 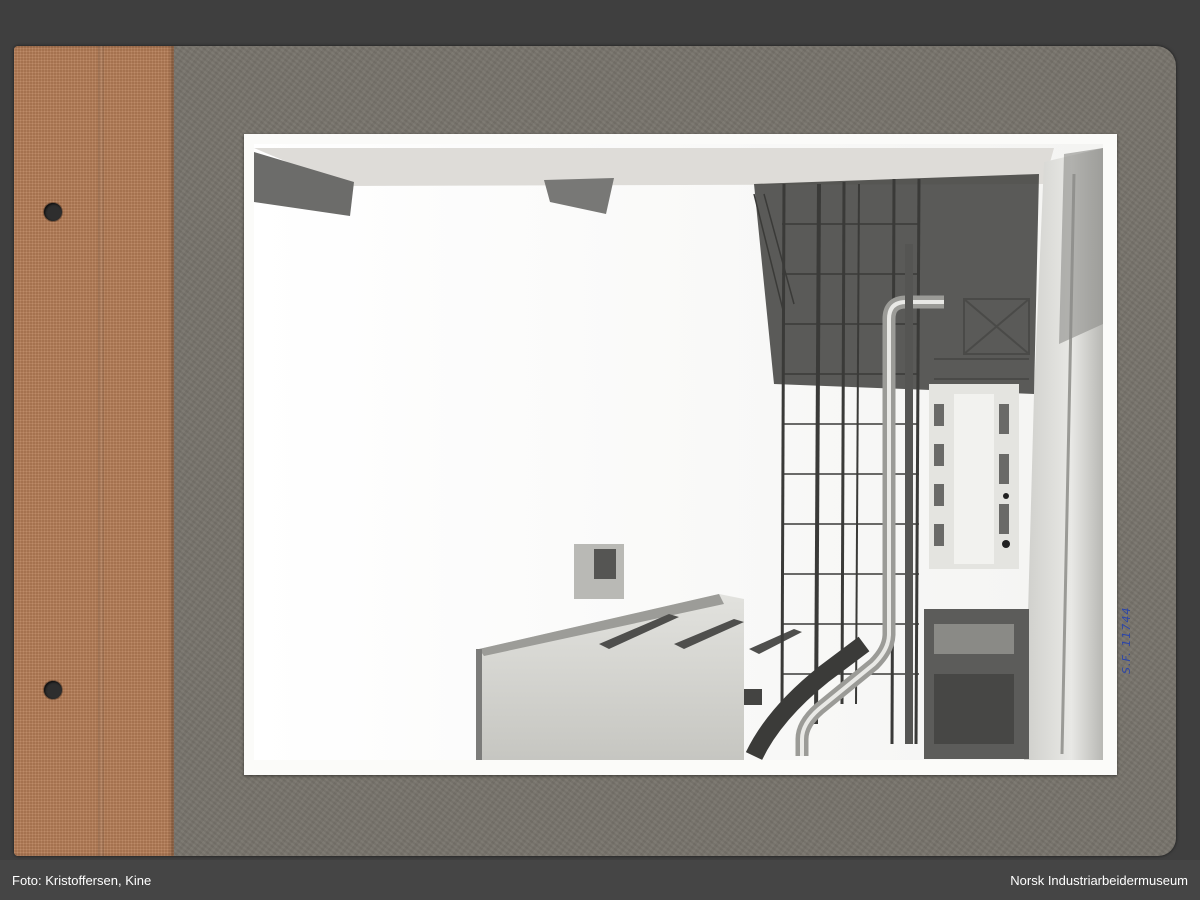 What do you see at coordinates (1099, 880) in the screenshot?
I see `museum-name: Norsk Industriarbeidermuseum` at bounding box center [1099, 880].